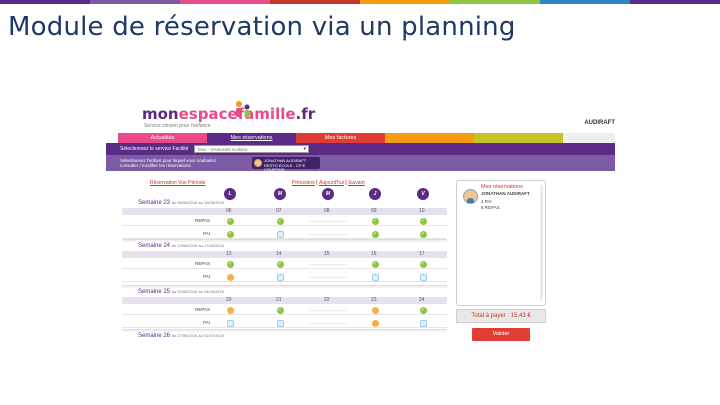 This screenshot has height=405, width=720. Describe the element at coordinates (356, 183) in the screenshot. I see `nav-next-link: Suivant` at that location.